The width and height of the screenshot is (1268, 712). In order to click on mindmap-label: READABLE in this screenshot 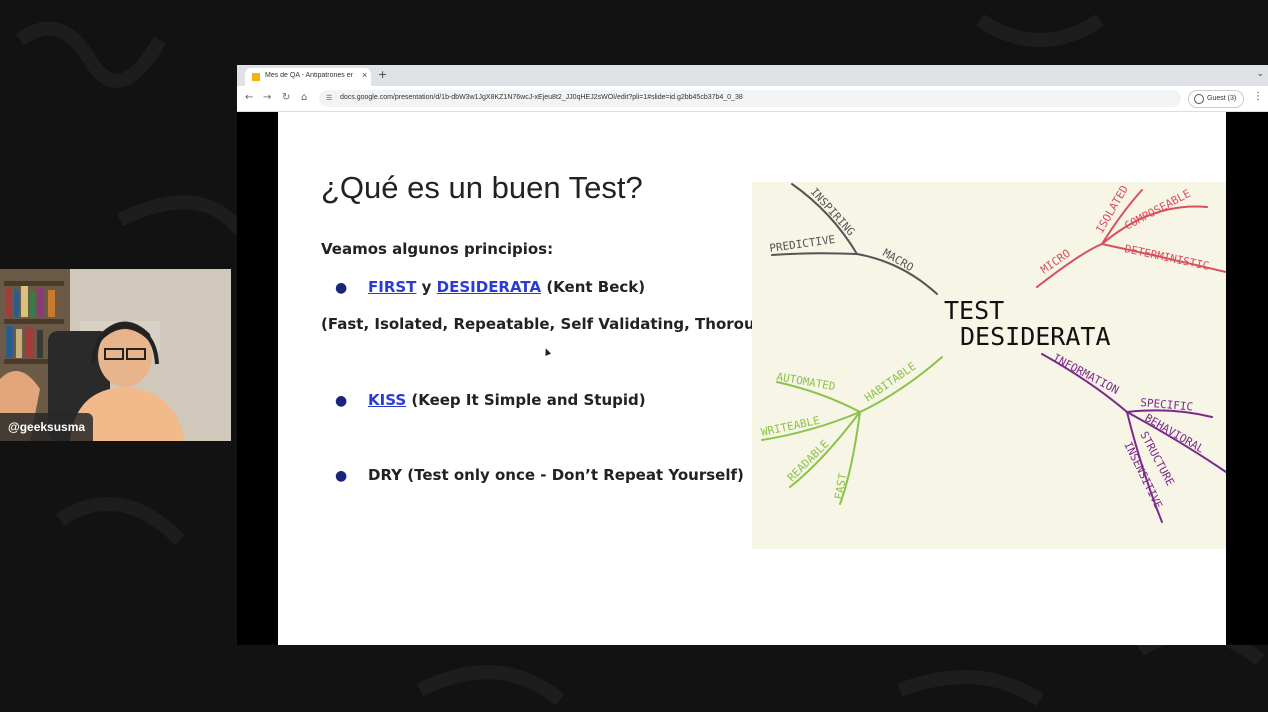, I will do `click(808, 460)`.